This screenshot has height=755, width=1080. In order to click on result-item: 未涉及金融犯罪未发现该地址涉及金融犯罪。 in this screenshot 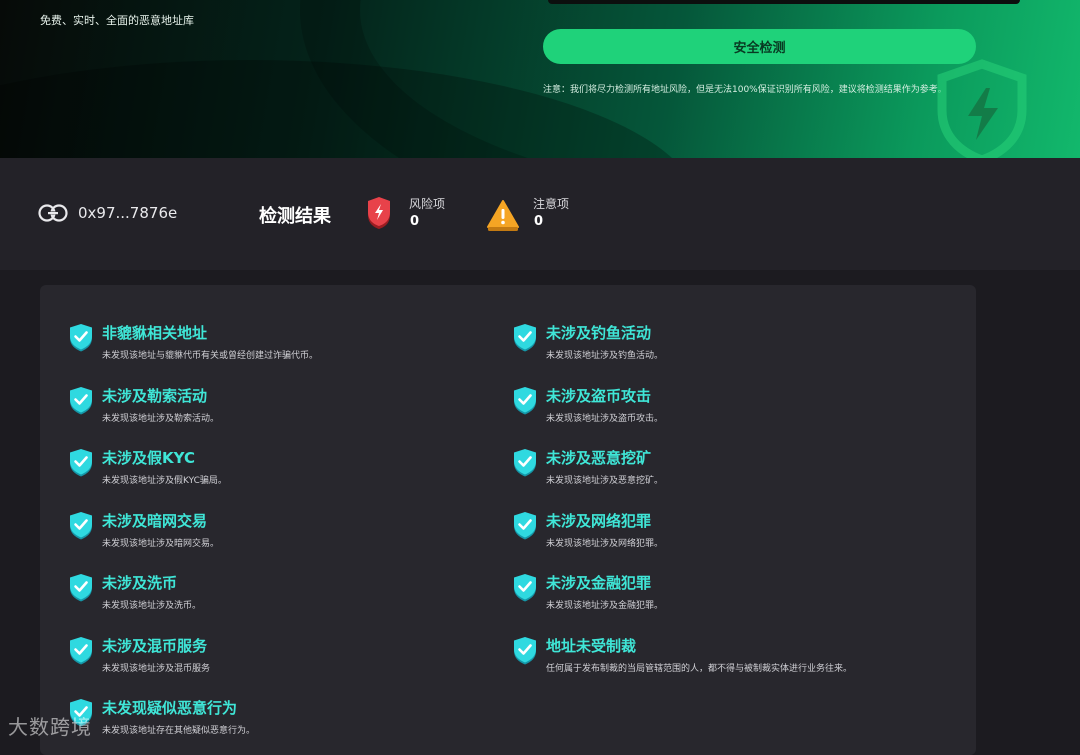, I will do `click(722, 597)`.